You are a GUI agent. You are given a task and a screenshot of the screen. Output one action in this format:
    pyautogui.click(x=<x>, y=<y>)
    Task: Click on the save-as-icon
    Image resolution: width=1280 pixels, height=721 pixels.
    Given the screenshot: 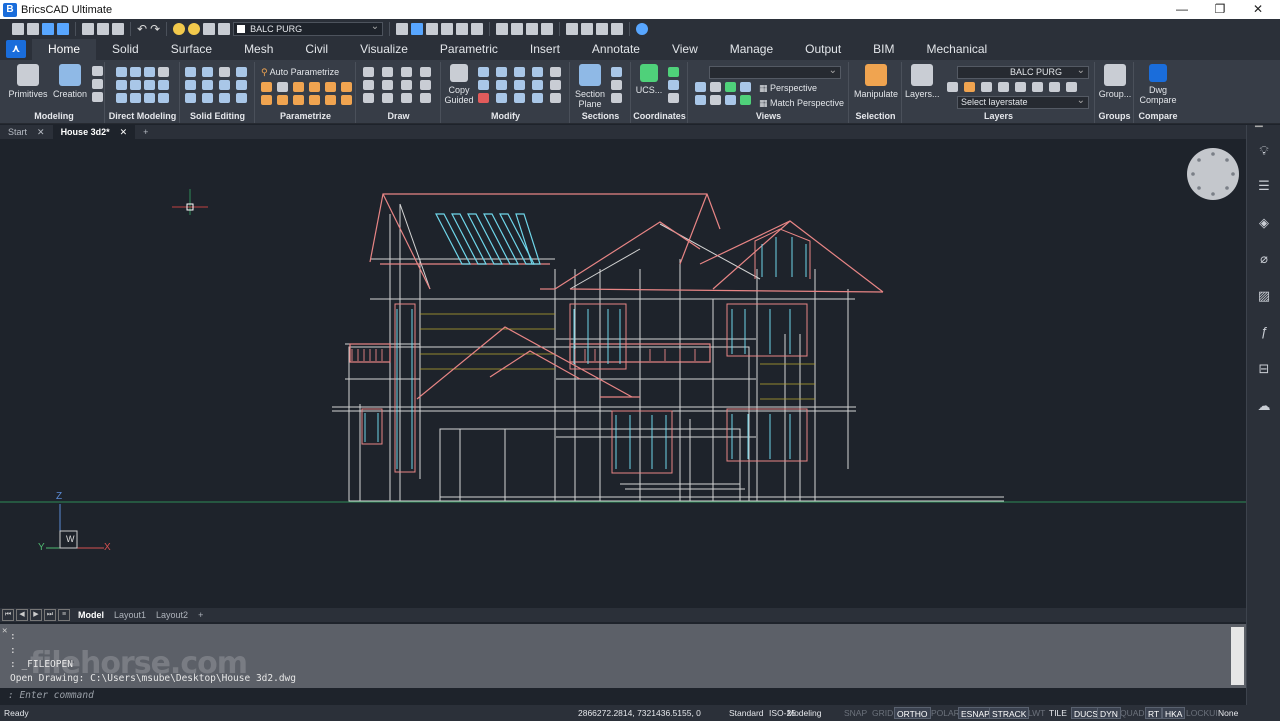 What is the action you would take?
    pyautogui.click(x=63, y=29)
    